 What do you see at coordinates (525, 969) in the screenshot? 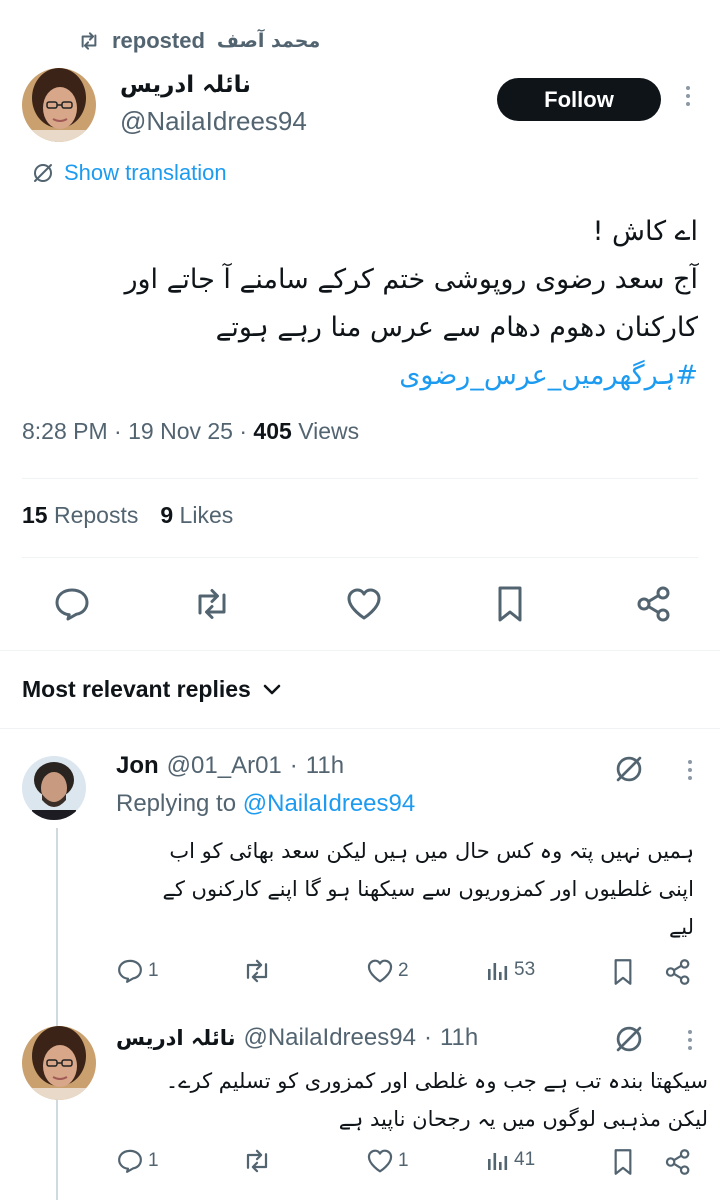
I see `views-count: 53` at bounding box center [525, 969].